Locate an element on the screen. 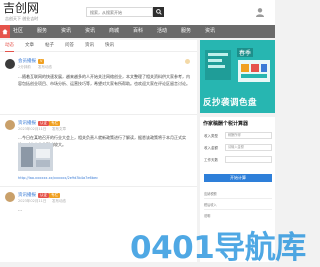 This screenshot has height=267, width=320. home-icon is located at coordinates (5, 32).